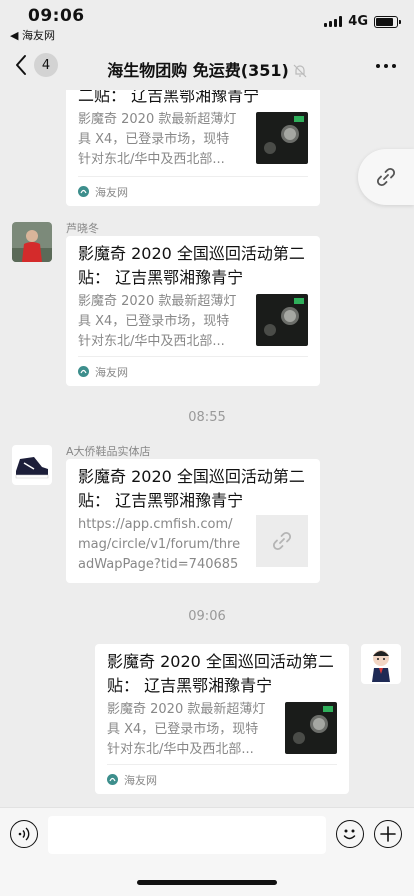  Describe the element at coordinates (378, 66) in the screenshot. I see `more-dots-icon` at that location.